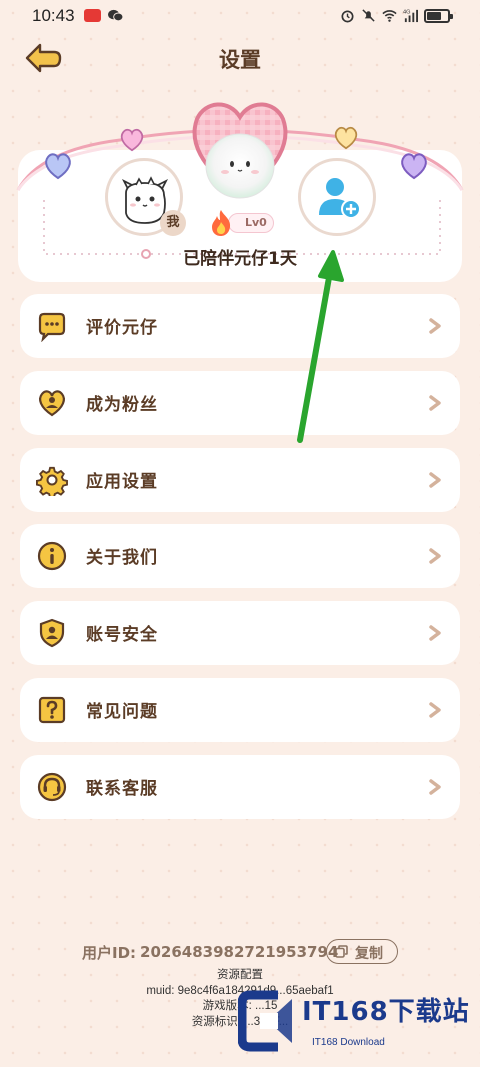  Describe the element at coordinates (109, 952) in the screenshot. I see `user-id-label: 用户ID:` at that location.